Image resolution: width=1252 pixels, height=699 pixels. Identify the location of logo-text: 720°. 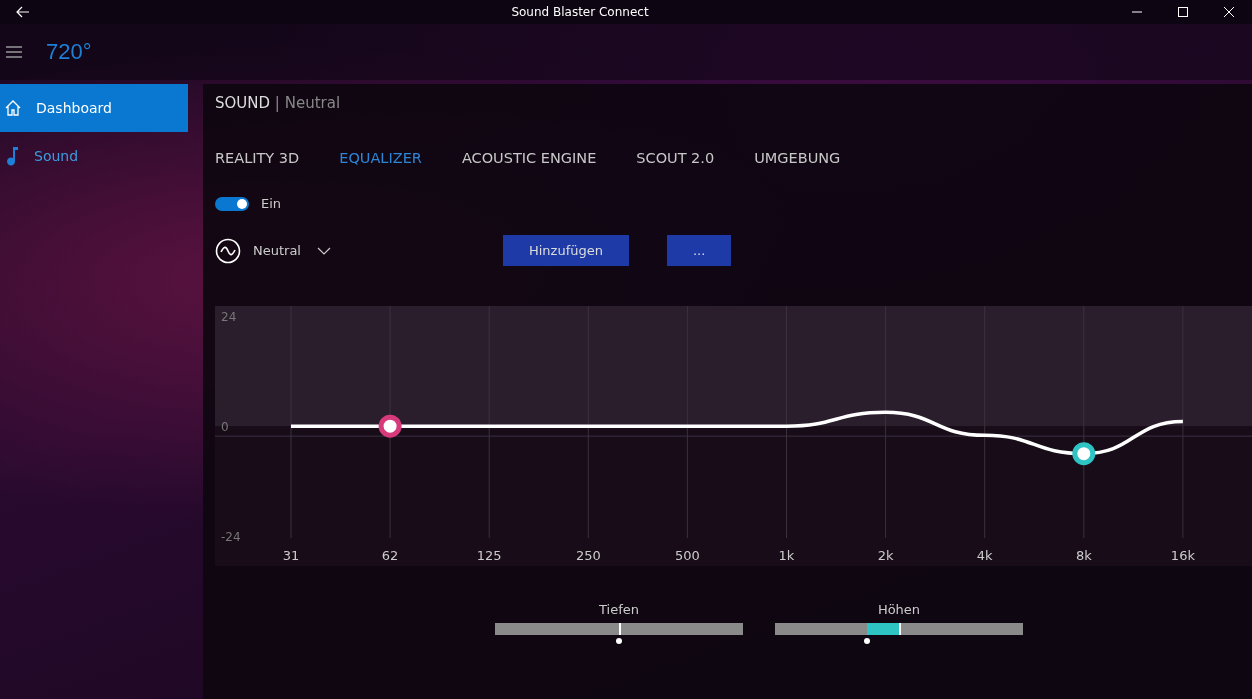
(69, 52).